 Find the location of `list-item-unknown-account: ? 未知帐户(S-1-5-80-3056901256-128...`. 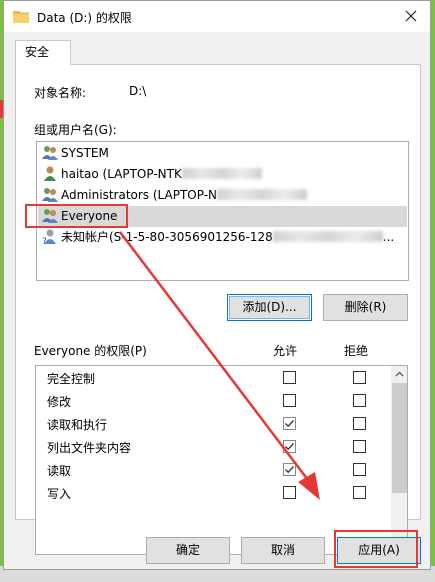

list-item-unknown-account: ? 未知帐户(S-1-5-80-3056901256-128... is located at coordinates (222, 237).